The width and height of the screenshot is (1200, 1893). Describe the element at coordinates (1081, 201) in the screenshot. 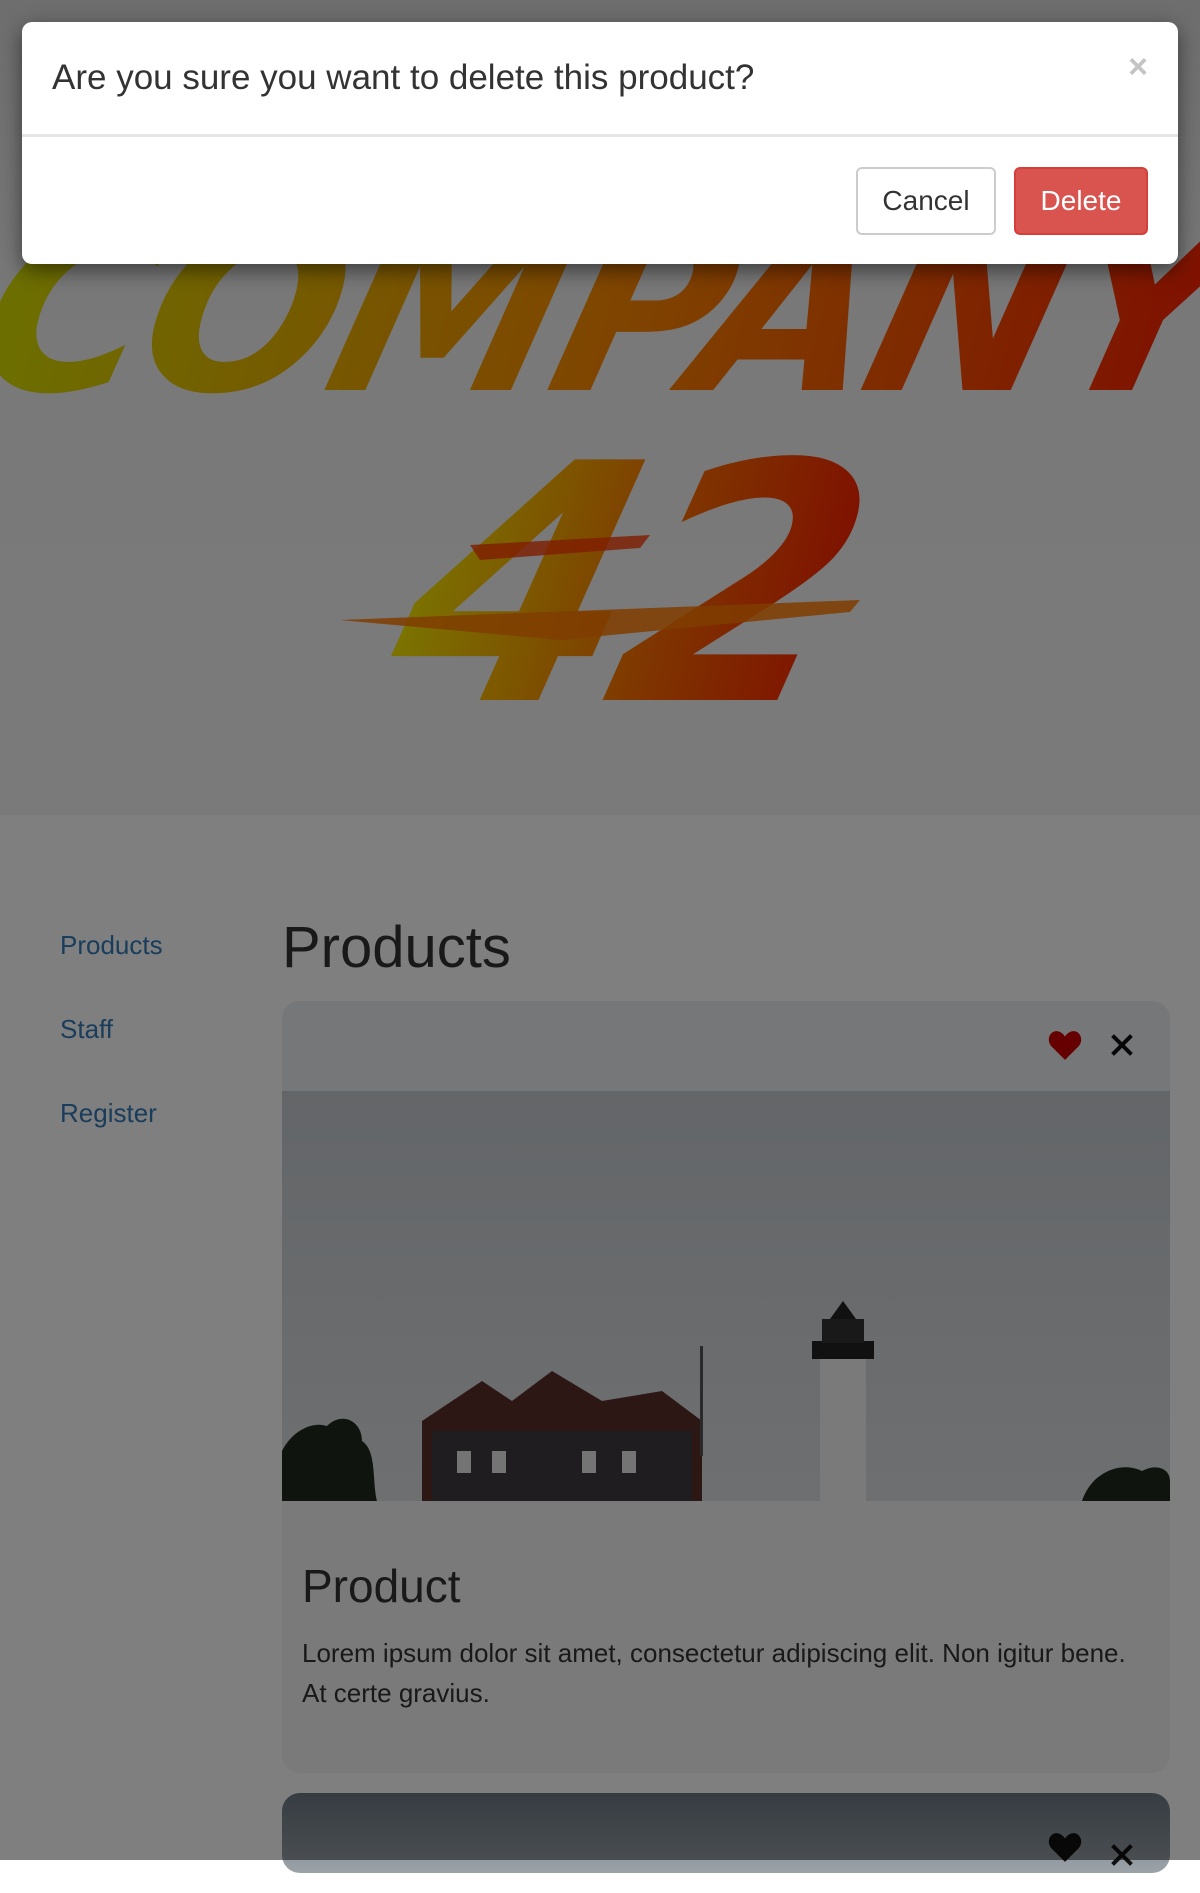

I see `delete-button: Delete` at that location.